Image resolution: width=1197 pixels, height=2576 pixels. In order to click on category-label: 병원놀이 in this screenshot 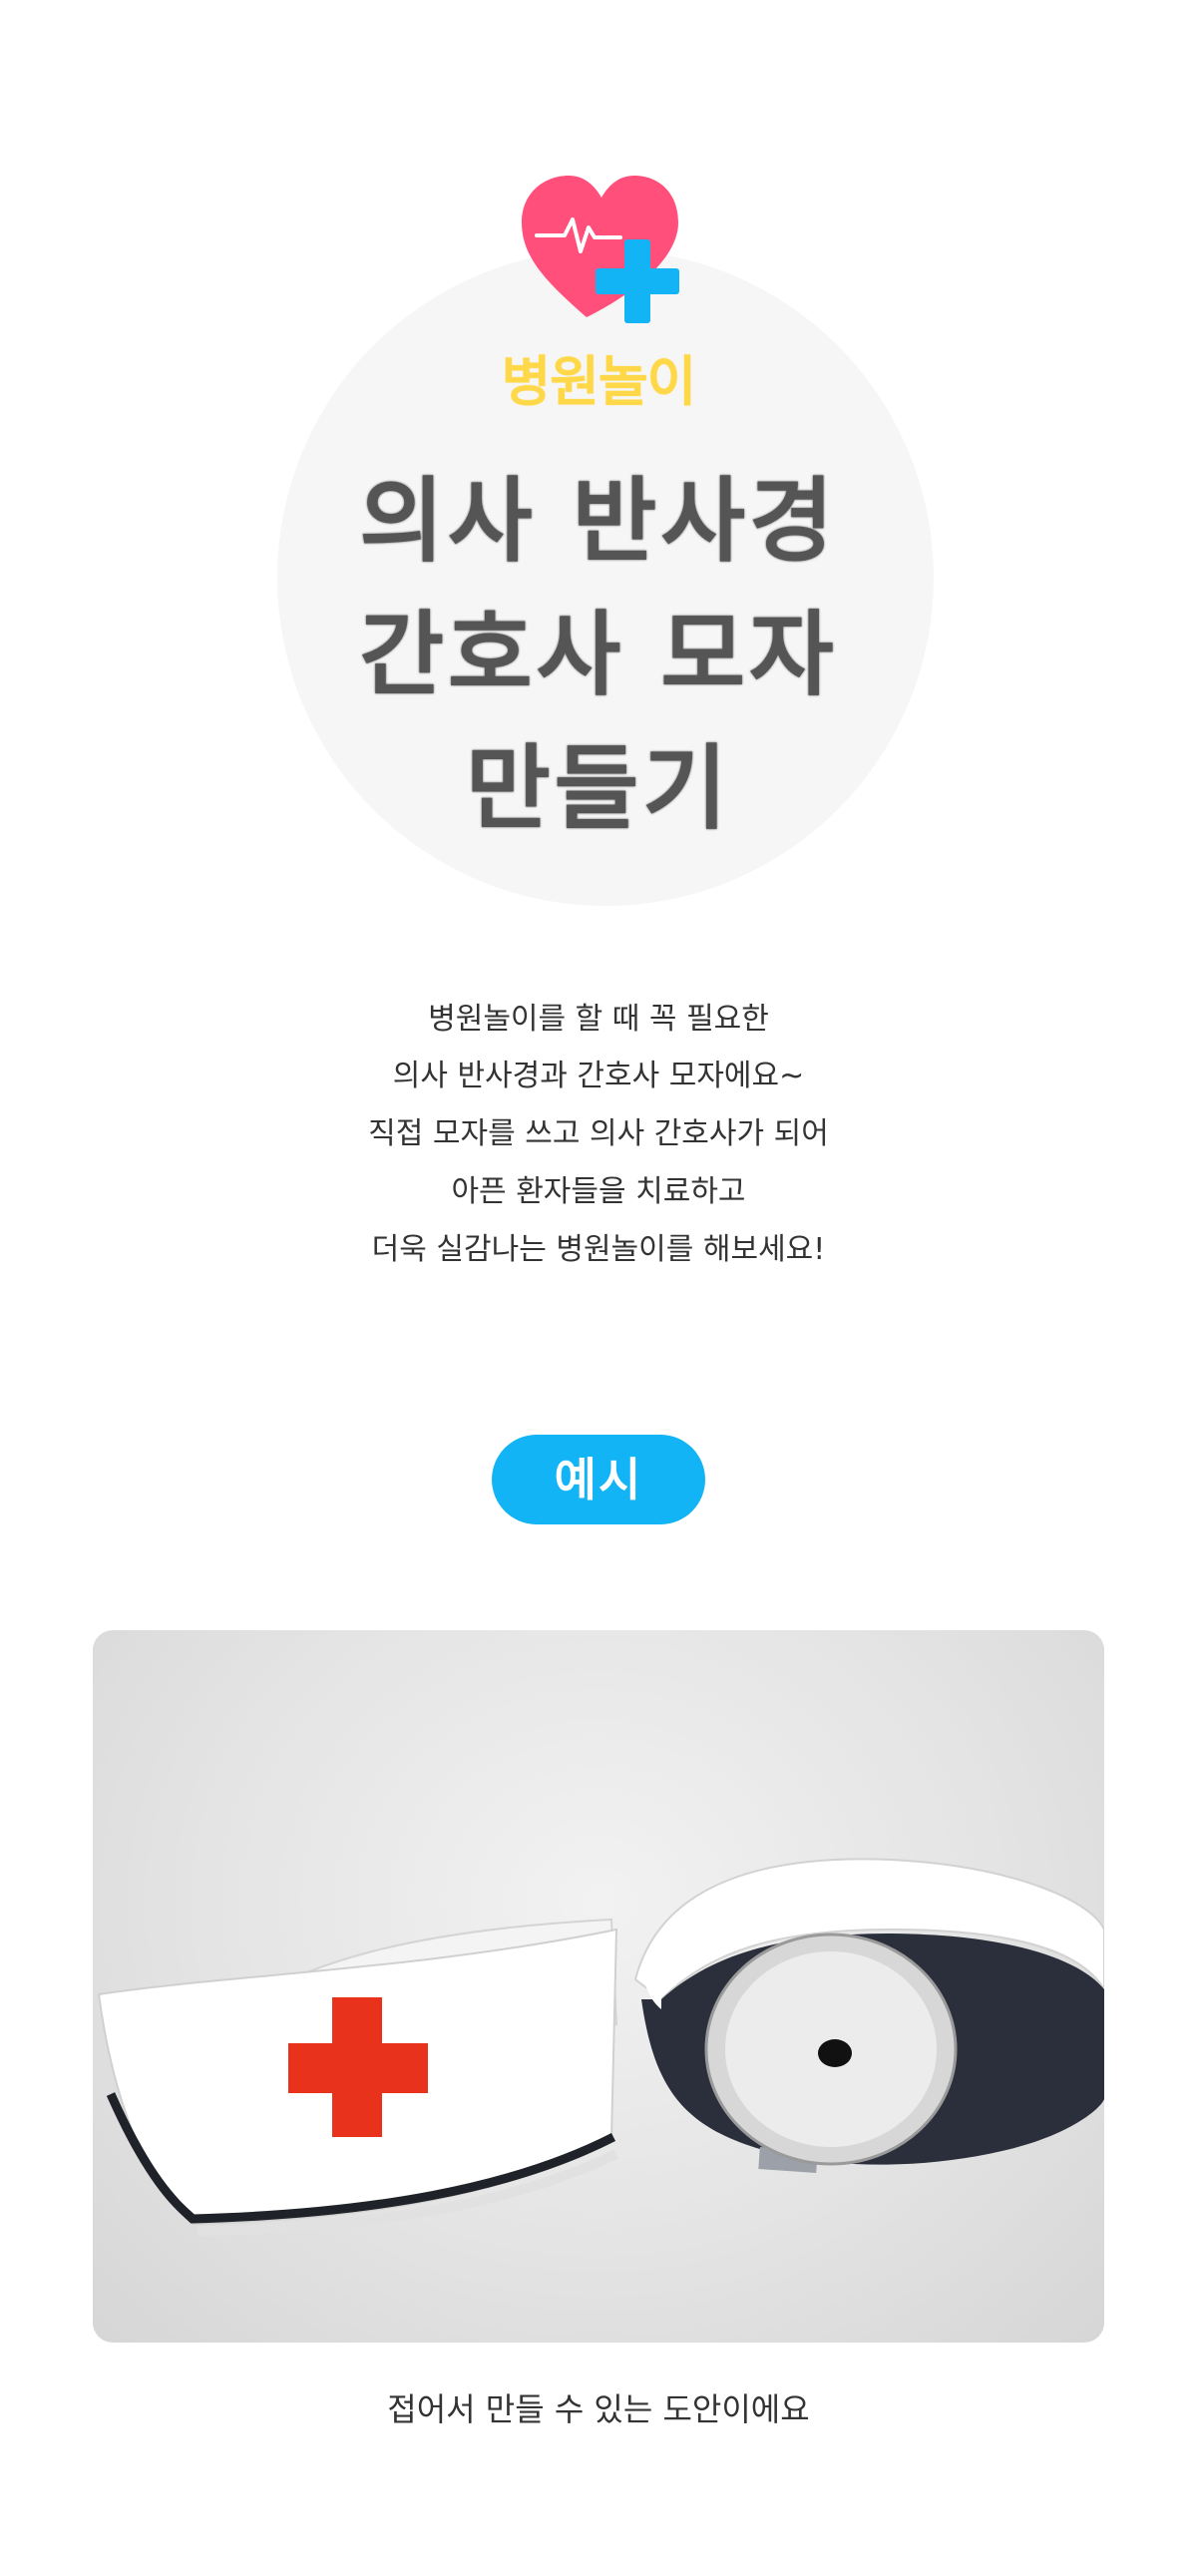, I will do `click(599, 381)`.